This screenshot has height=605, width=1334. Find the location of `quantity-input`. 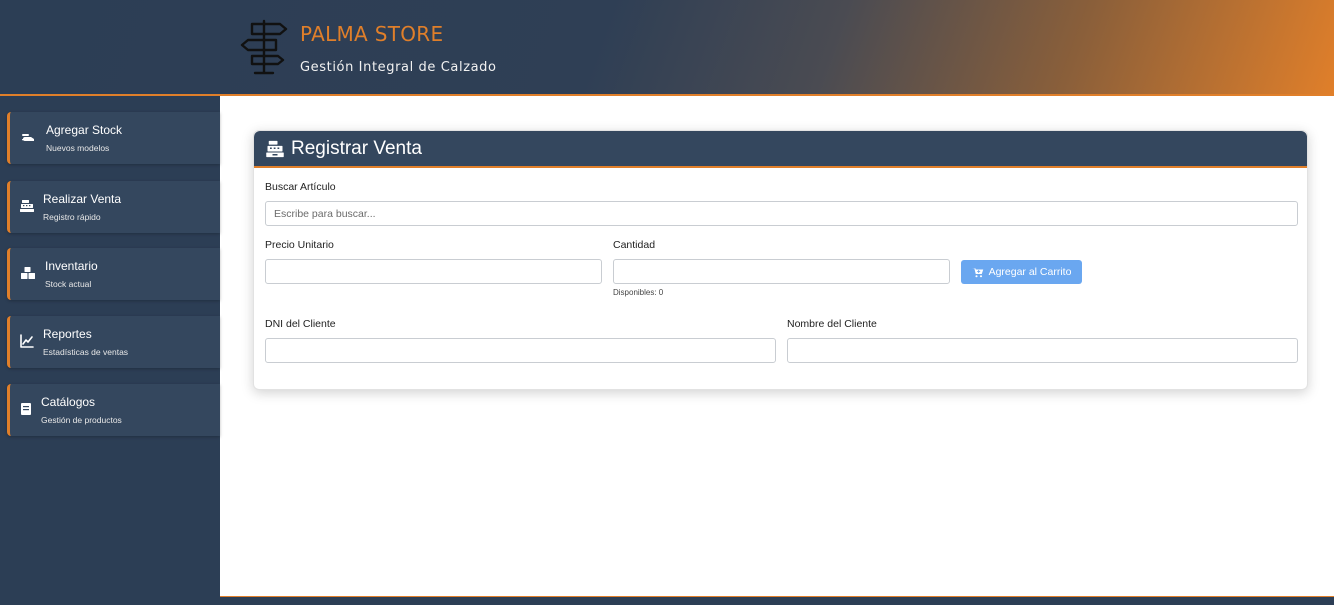

quantity-input is located at coordinates (781, 271).